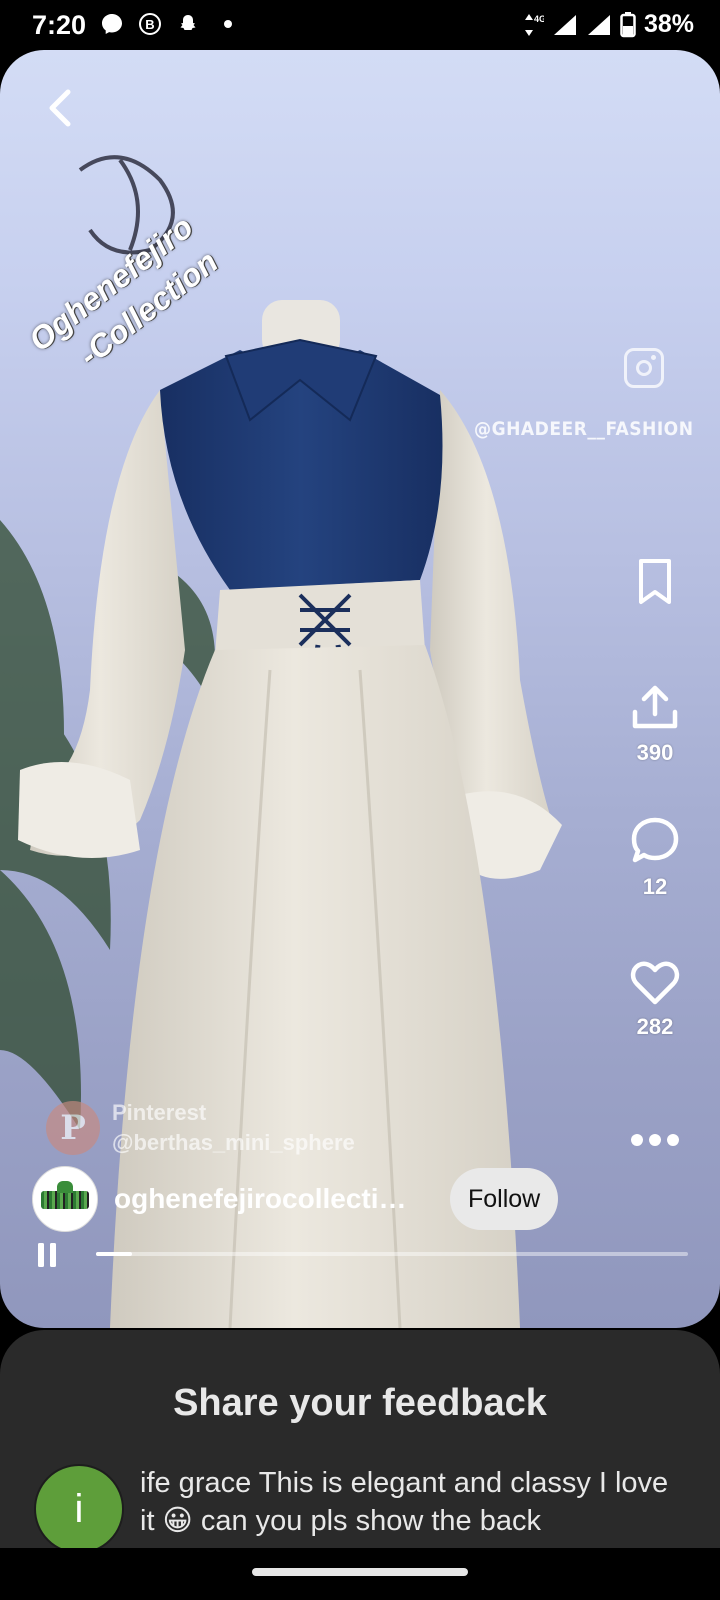  I want to click on bookmark-icon, so click(655, 581).